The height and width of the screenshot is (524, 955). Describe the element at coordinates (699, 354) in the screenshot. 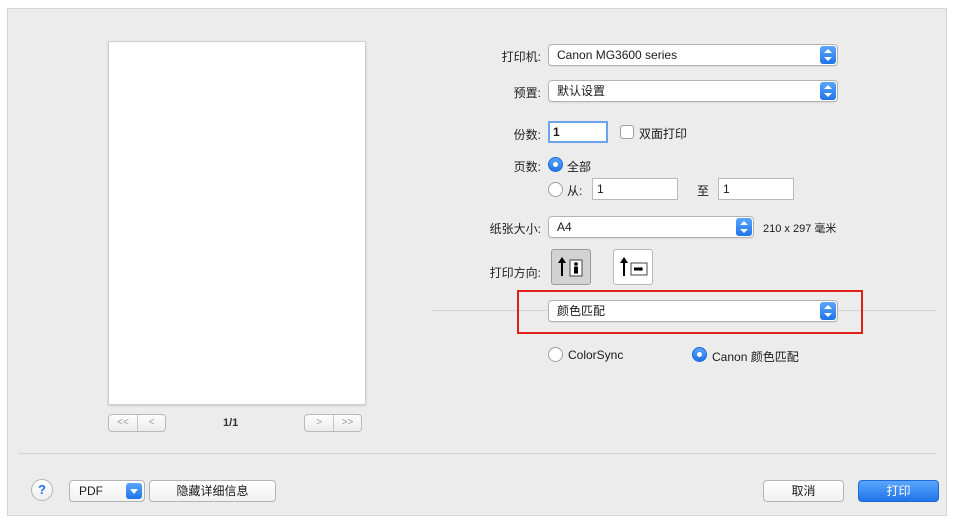

I see `canon-color-matching-radio` at that location.